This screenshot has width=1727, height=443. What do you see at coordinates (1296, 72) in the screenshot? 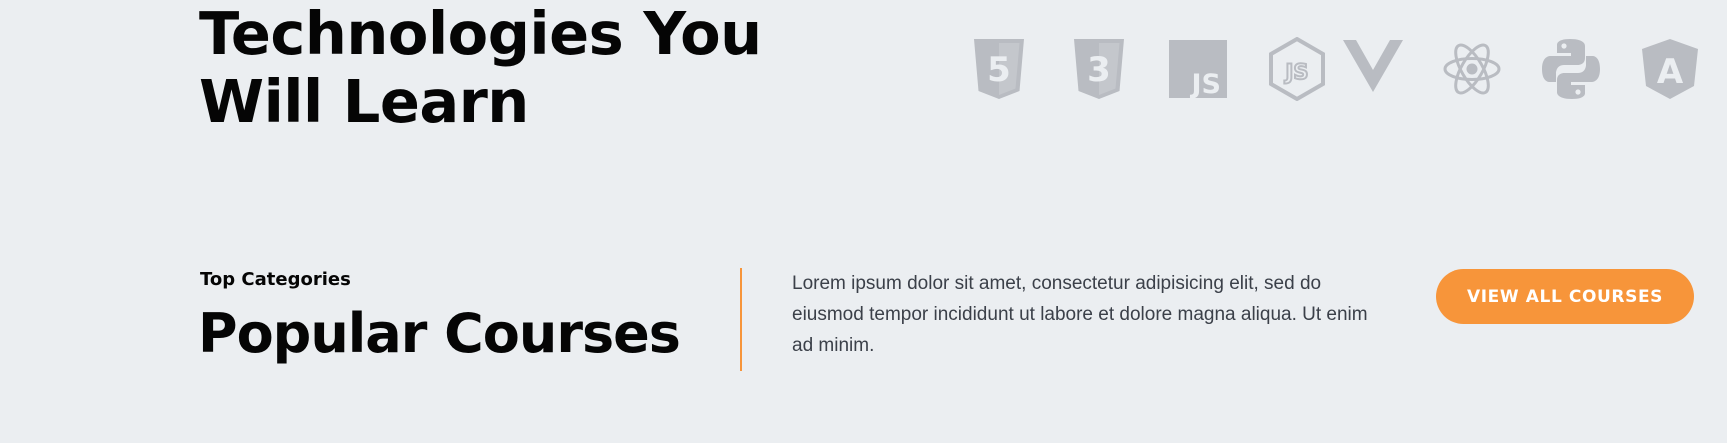
I see `nodejs-icon-label: JS` at bounding box center [1296, 72].